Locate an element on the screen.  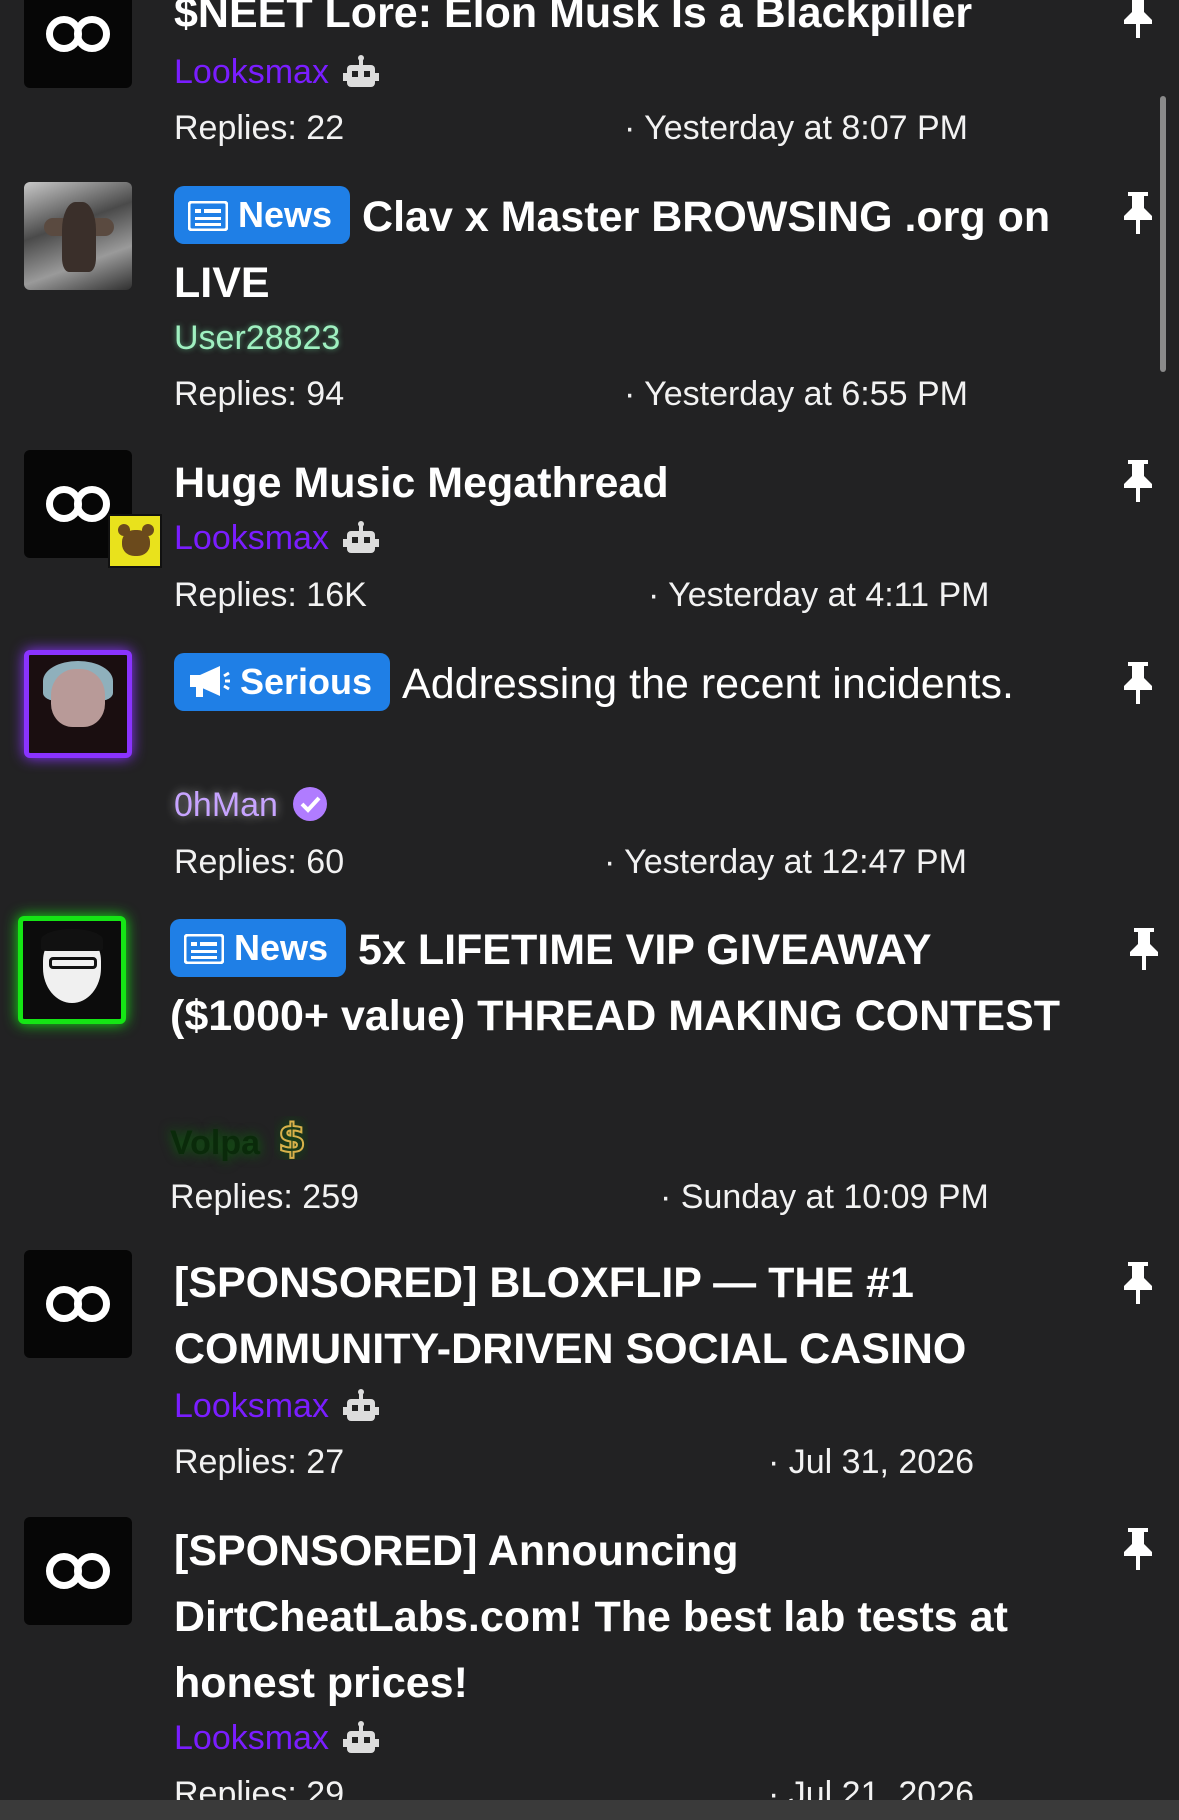
last-post-date: · Yesterday at 8:07 PM is located at coordinates (796, 128).